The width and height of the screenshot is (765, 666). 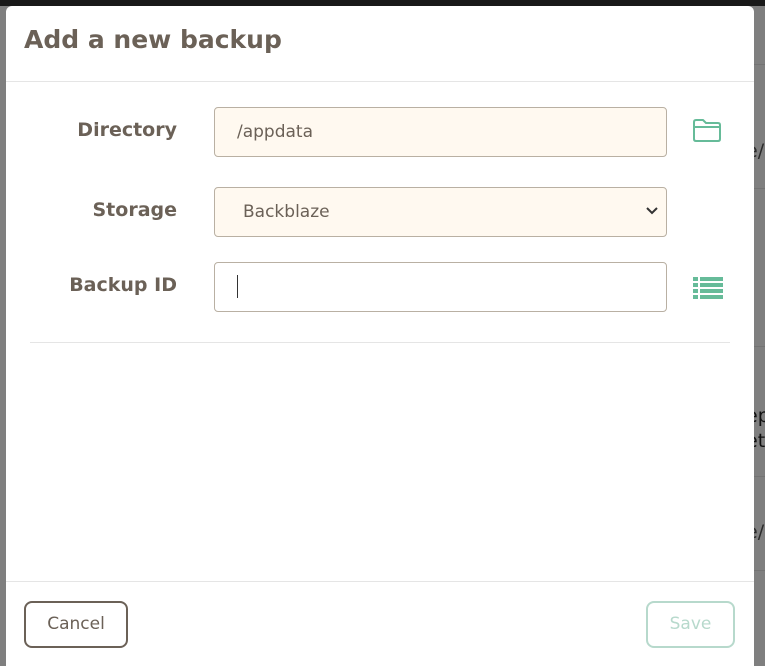 I want to click on backup-id-row: Backup ID, so click(x=380, y=287).